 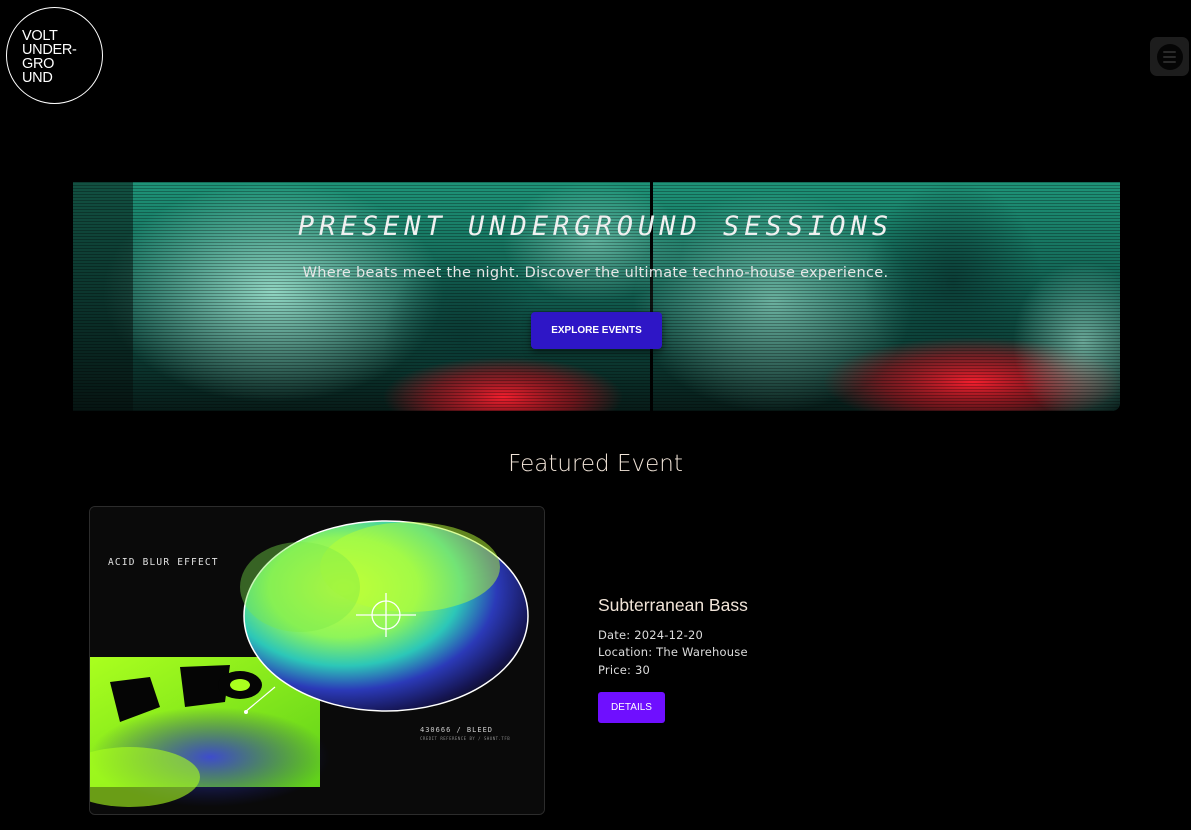 What do you see at coordinates (596, 330) in the screenshot?
I see `explore-events-button: EXPLORE EVENTS` at bounding box center [596, 330].